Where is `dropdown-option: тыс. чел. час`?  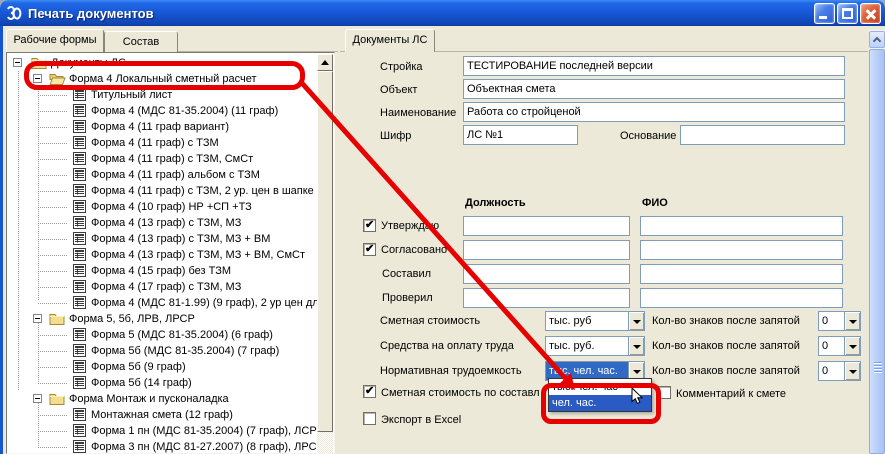
dropdown-option: тыс. чел. час is located at coordinates (600, 387).